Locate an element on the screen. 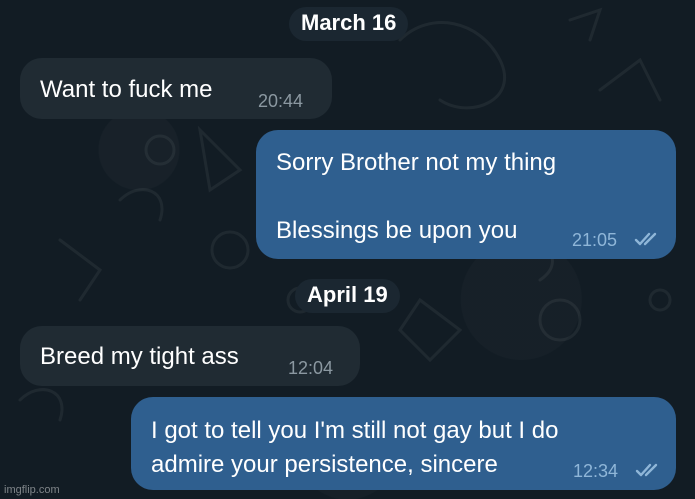  message-time: 12:34 is located at coordinates (596, 471).